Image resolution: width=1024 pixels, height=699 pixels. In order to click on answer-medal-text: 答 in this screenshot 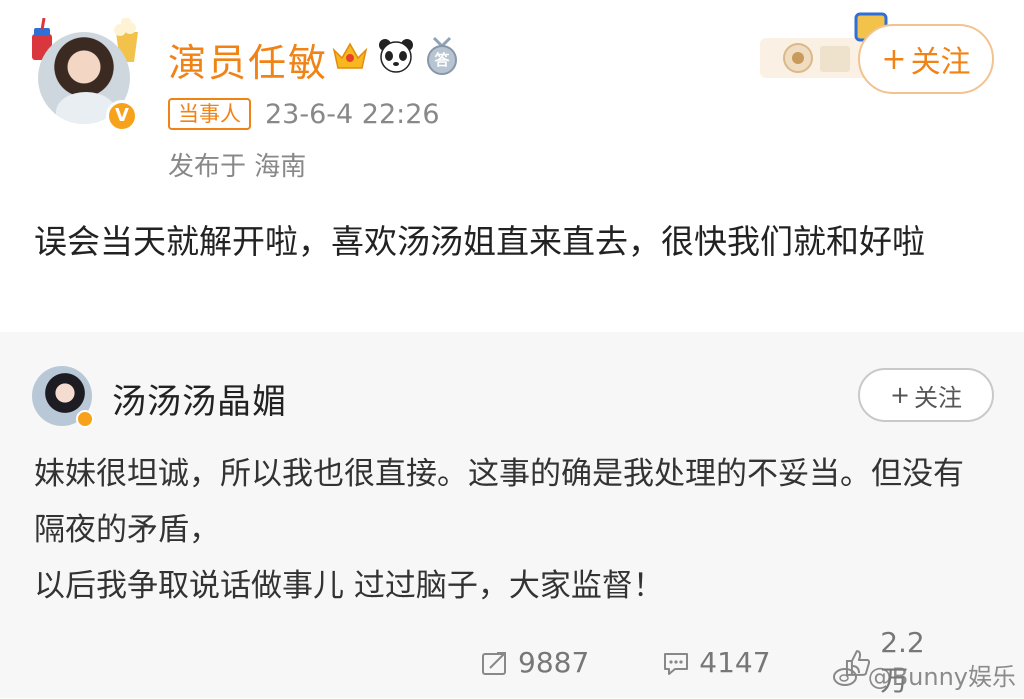, I will do `click(442, 60)`.